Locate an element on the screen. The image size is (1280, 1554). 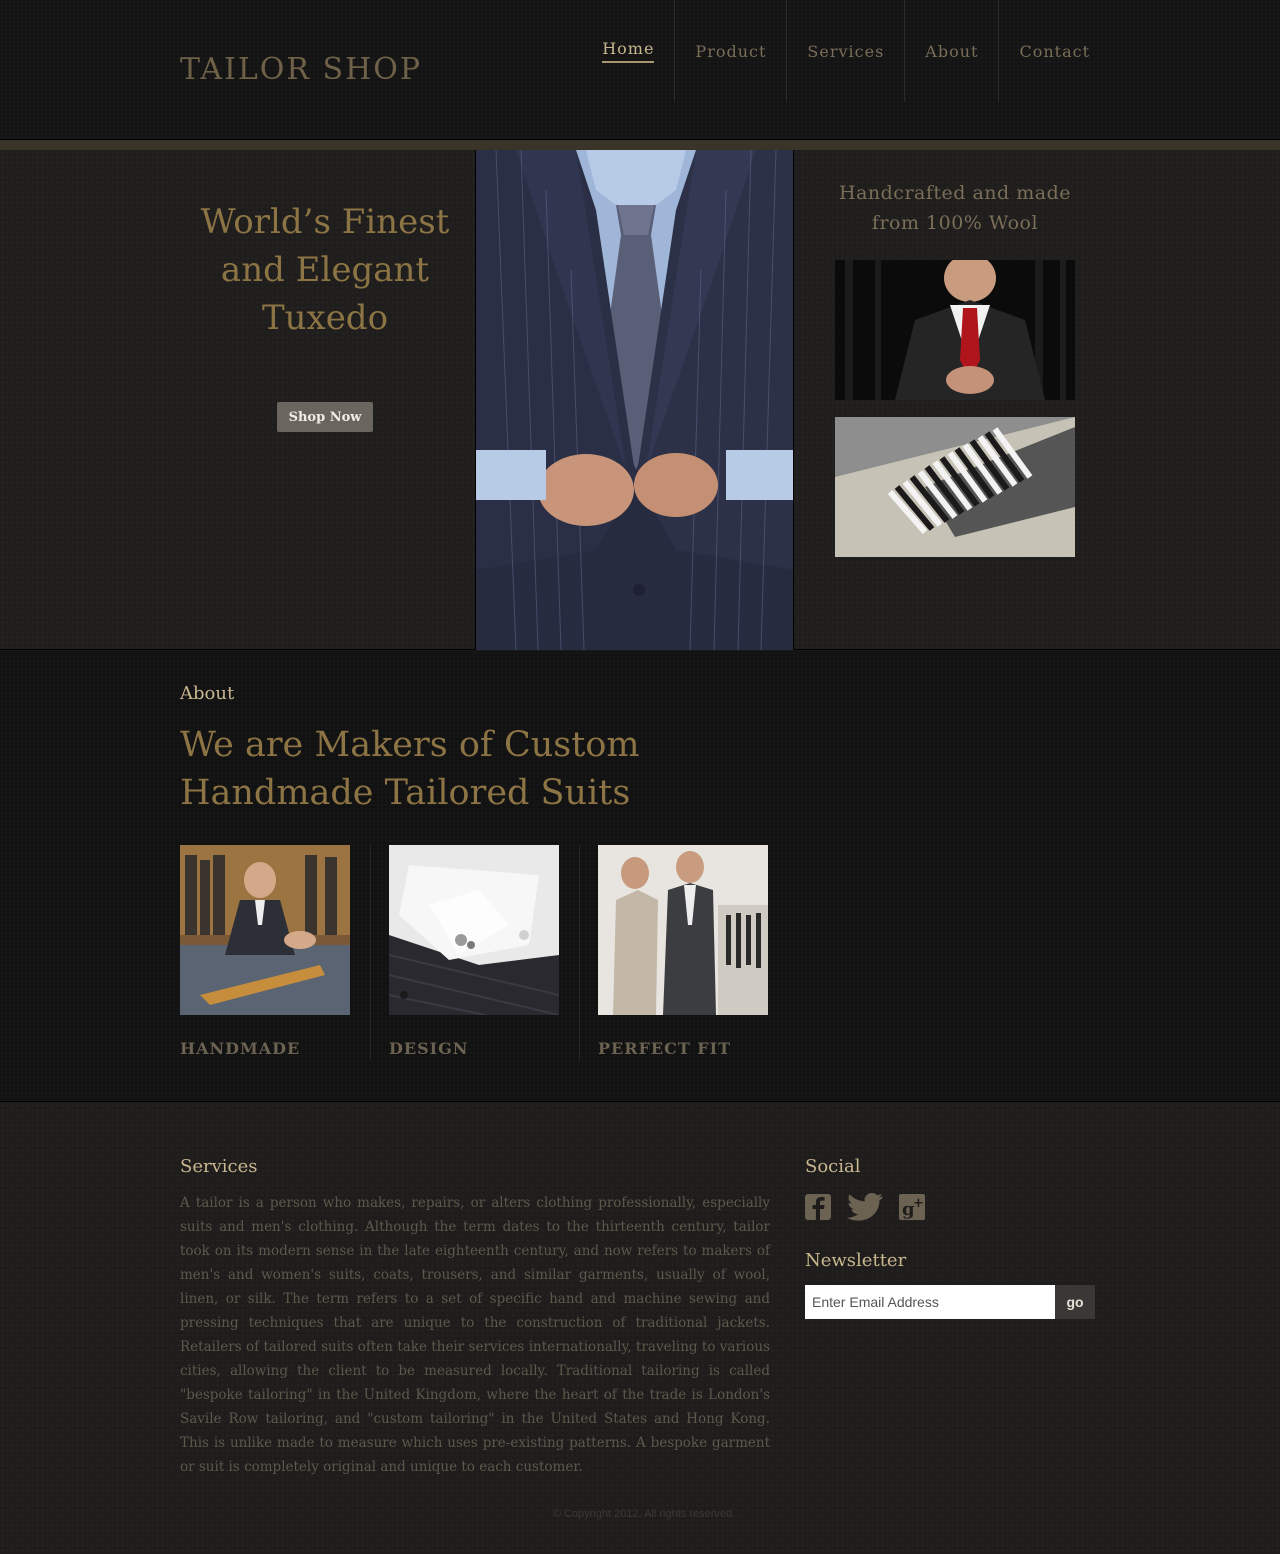
handmade-image is located at coordinates (265, 930).